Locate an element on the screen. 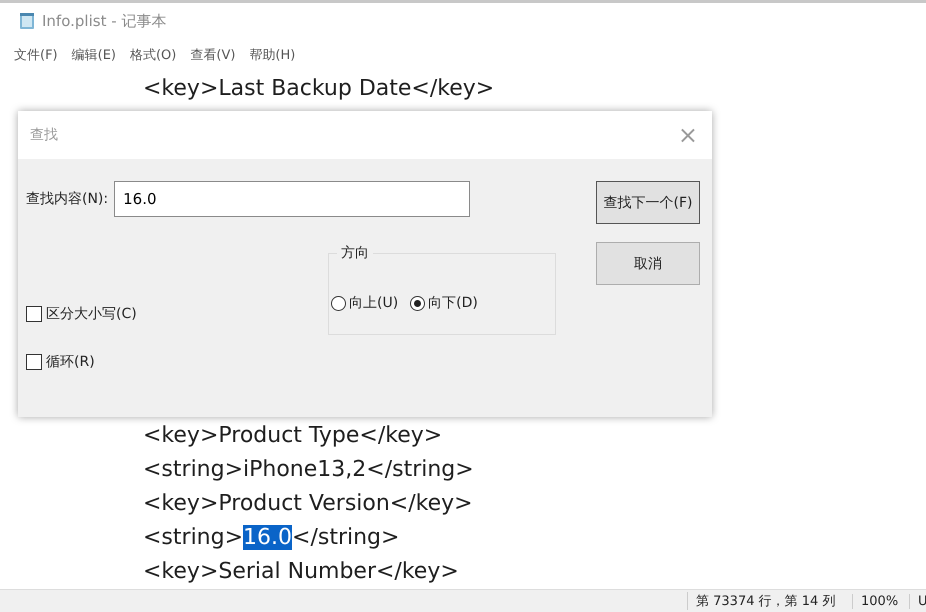 This screenshot has width=926, height=612. code-text: <key>Product Type</key> is located at coordinates (292, 435).